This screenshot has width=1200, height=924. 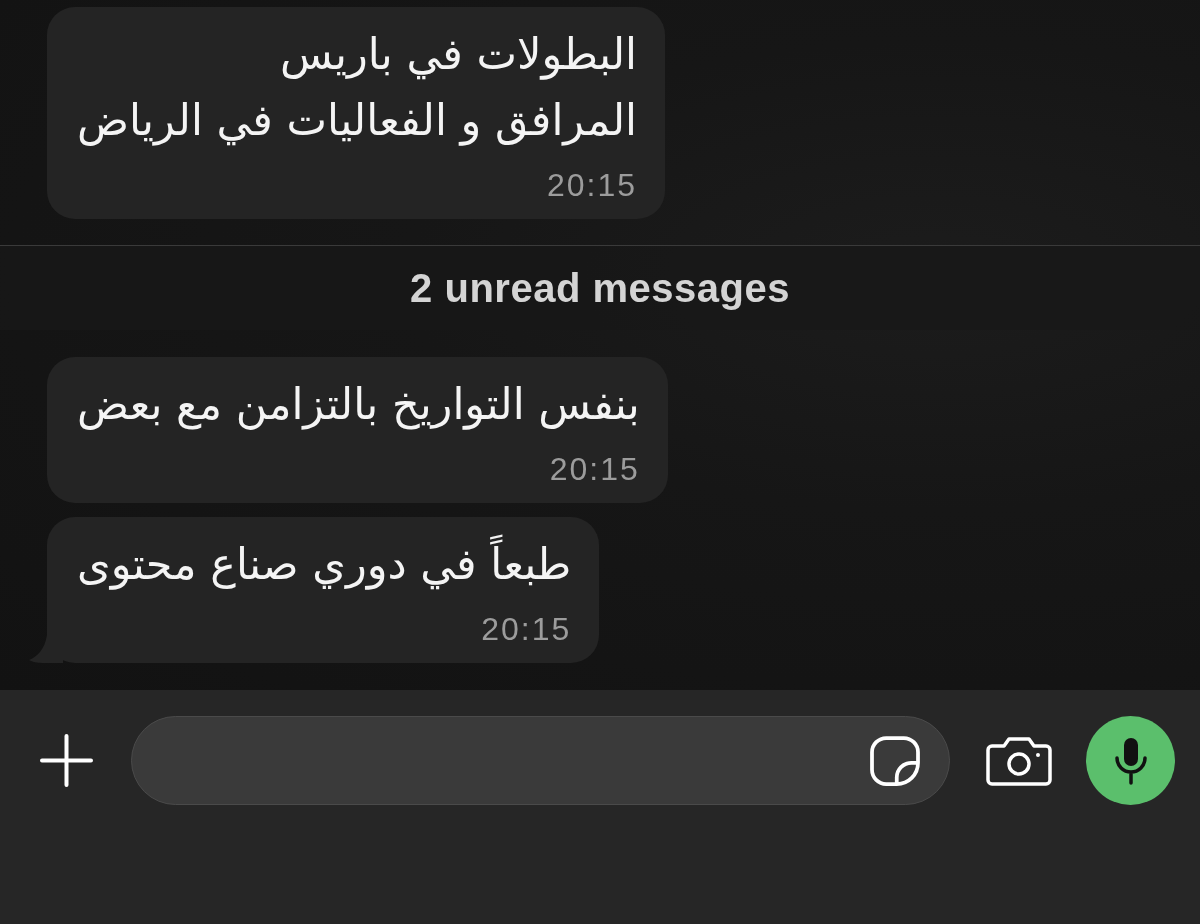 I want to click on microphone-icon, so click(x=1130, y=760).